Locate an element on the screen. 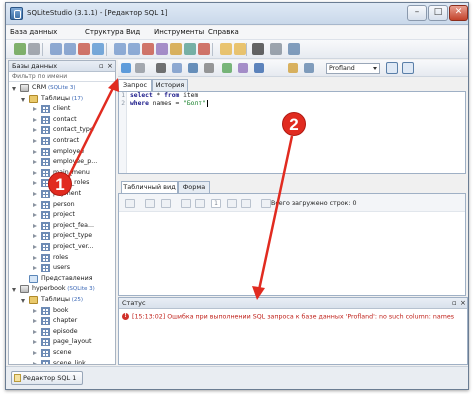 Image resolution: width=474 pixels, height=394 pixels. tree-item: employee is located at coordinates (62, 152).